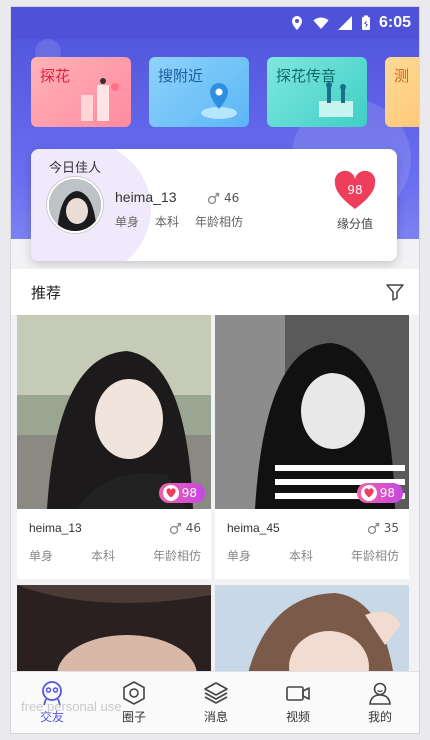  Describe the element at coordinates (379, 717) in the screenshot. I see `tab-label: 我的` at that location.